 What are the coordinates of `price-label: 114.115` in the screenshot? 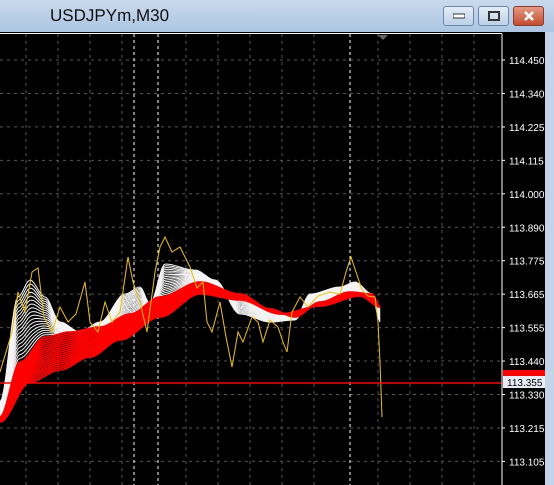 It's located at (526, 162).